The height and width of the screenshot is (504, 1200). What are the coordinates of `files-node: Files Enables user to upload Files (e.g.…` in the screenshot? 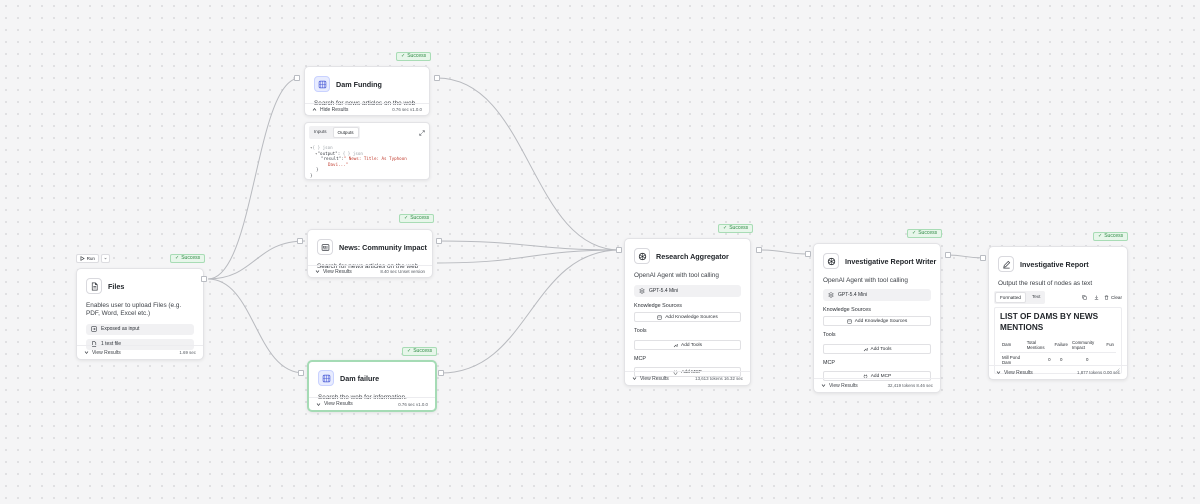 It's located at (140, 314).